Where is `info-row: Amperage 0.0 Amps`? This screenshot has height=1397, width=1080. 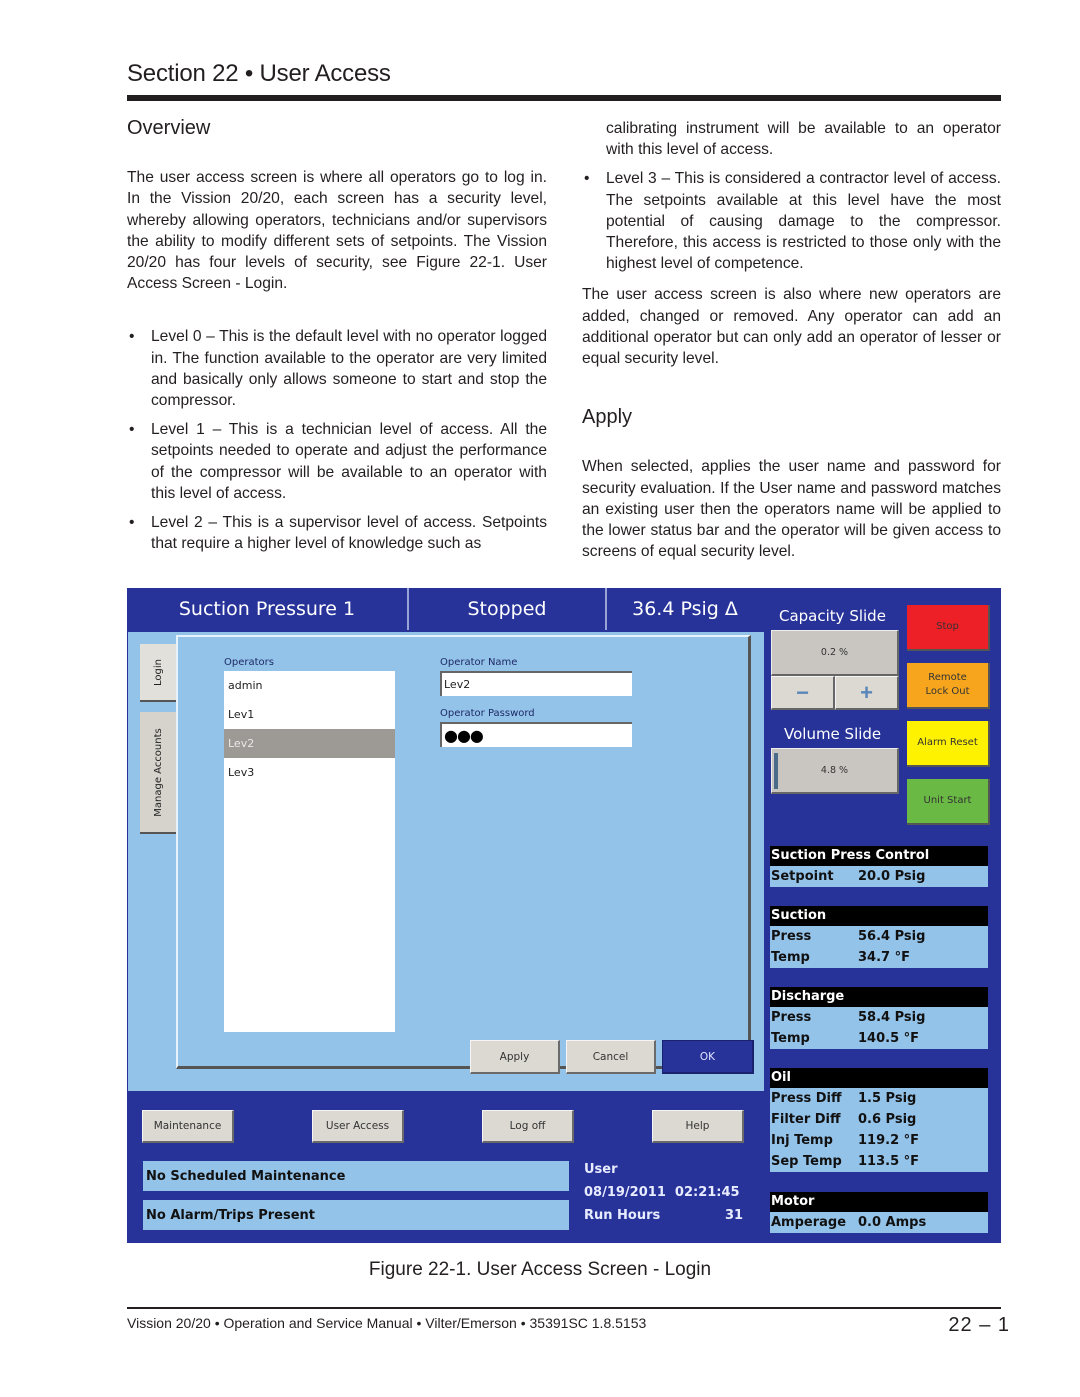 info-row: Amperage 0.0 Amps is located at coordinates (879, 1222).